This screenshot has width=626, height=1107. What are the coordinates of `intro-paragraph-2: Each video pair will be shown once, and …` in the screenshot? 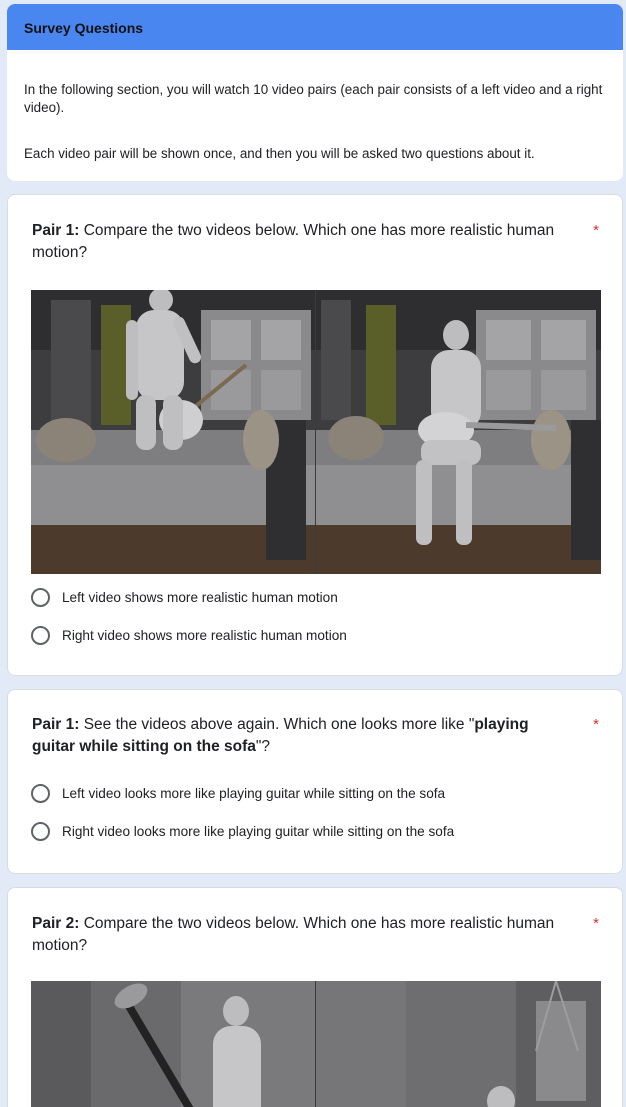 It's located at (279, 153).